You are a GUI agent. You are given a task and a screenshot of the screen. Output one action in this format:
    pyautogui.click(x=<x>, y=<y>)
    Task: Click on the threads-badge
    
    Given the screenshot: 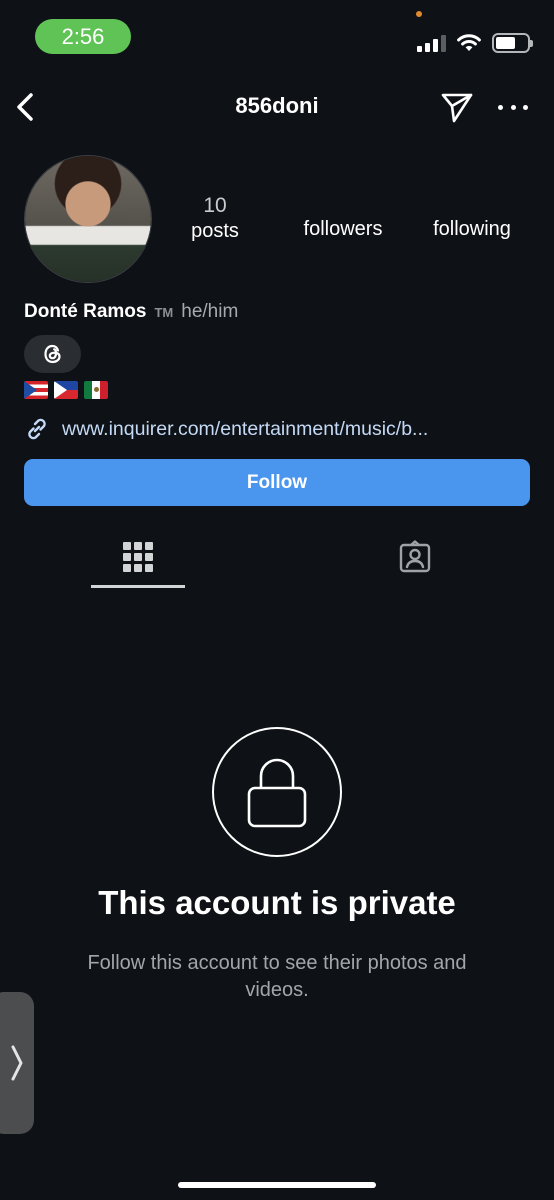 What is the action you would take?
    pyautogui.click(x=52, y=354)
    